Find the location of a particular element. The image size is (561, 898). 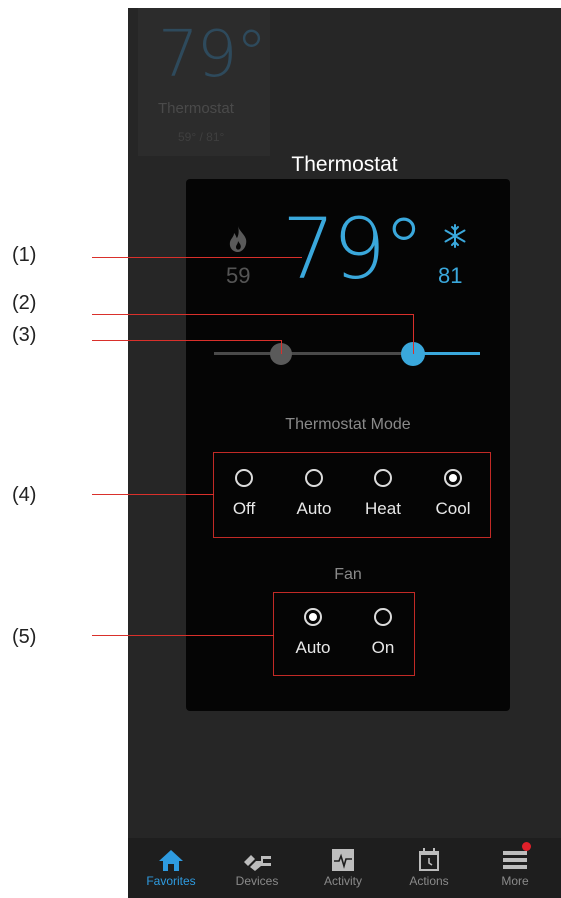

mode-option-heat: Heat is located at coordinates (383, 494).